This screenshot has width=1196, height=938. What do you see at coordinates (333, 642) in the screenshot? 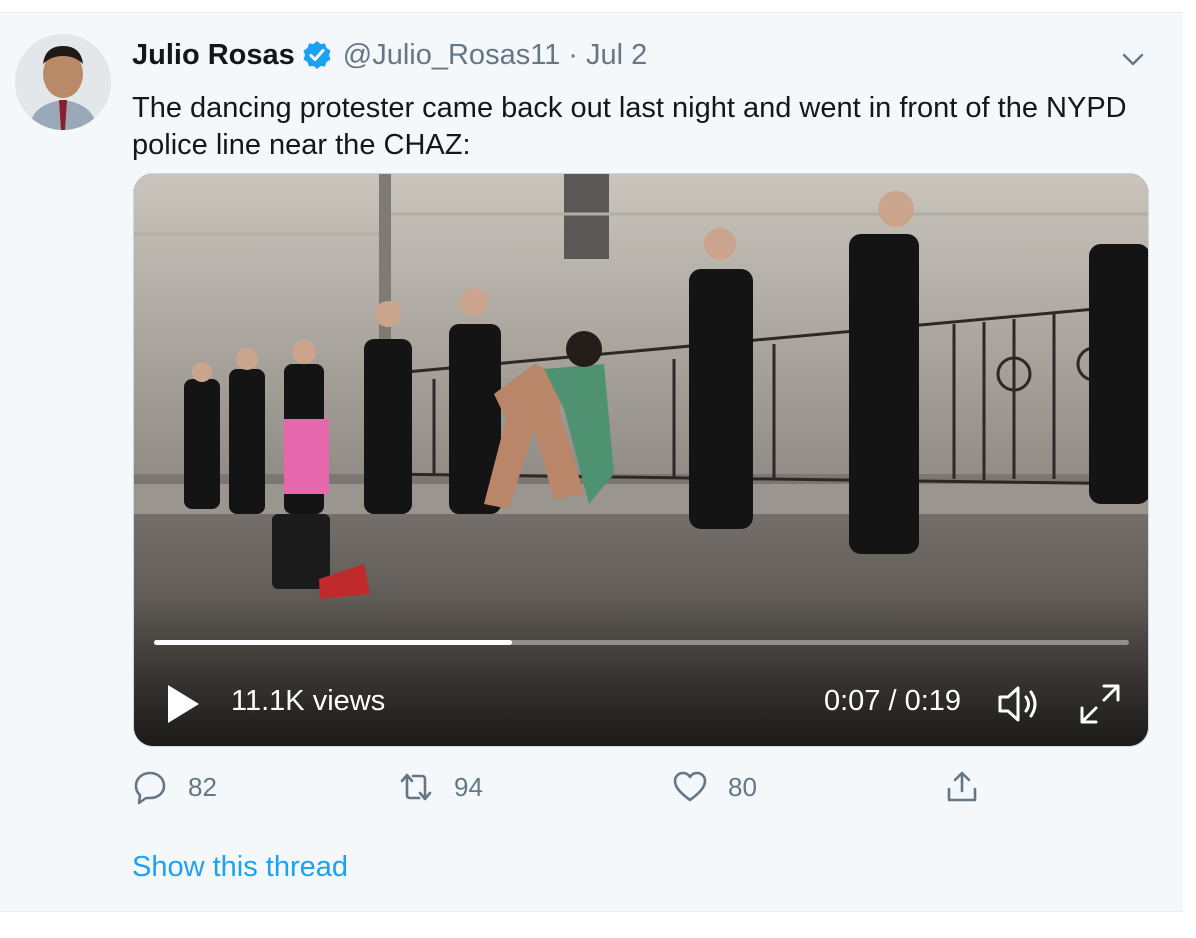
I see `progress-fill` at bounding box center [333, 642].